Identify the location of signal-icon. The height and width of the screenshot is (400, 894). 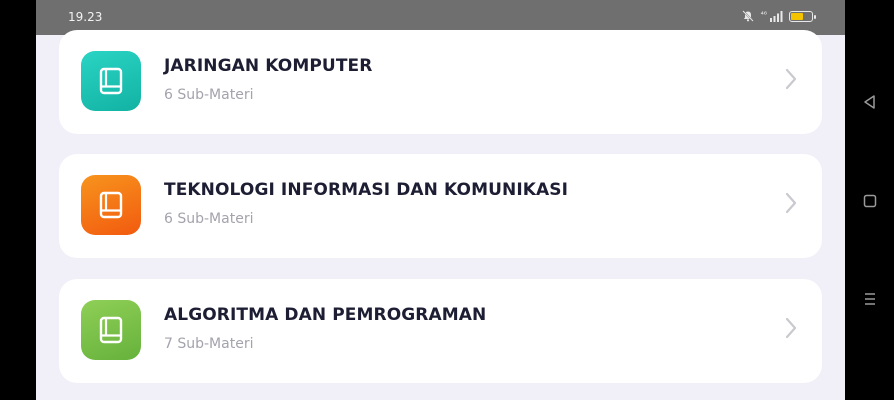
(776, 16).